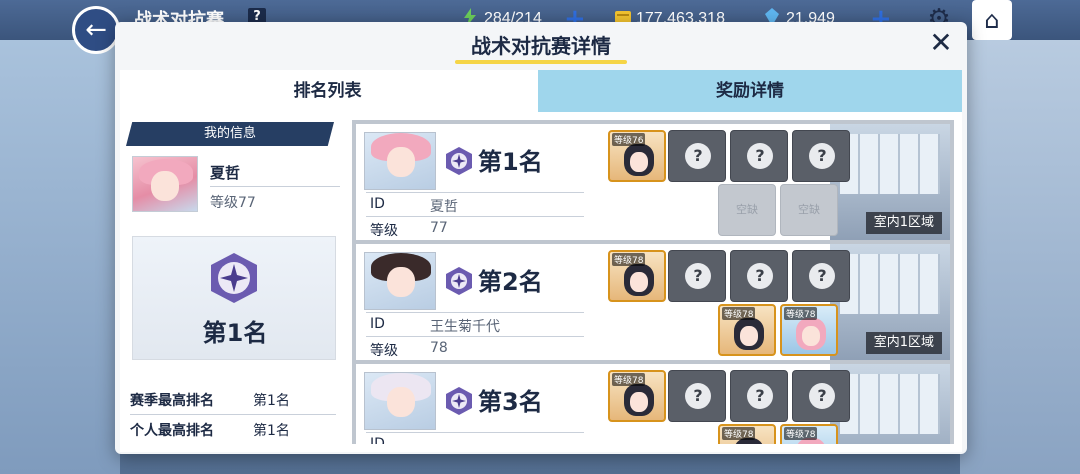  Describe the element at coordinates (444, 207) in the screenshot. I see `player-id: 夏哲` at that location.